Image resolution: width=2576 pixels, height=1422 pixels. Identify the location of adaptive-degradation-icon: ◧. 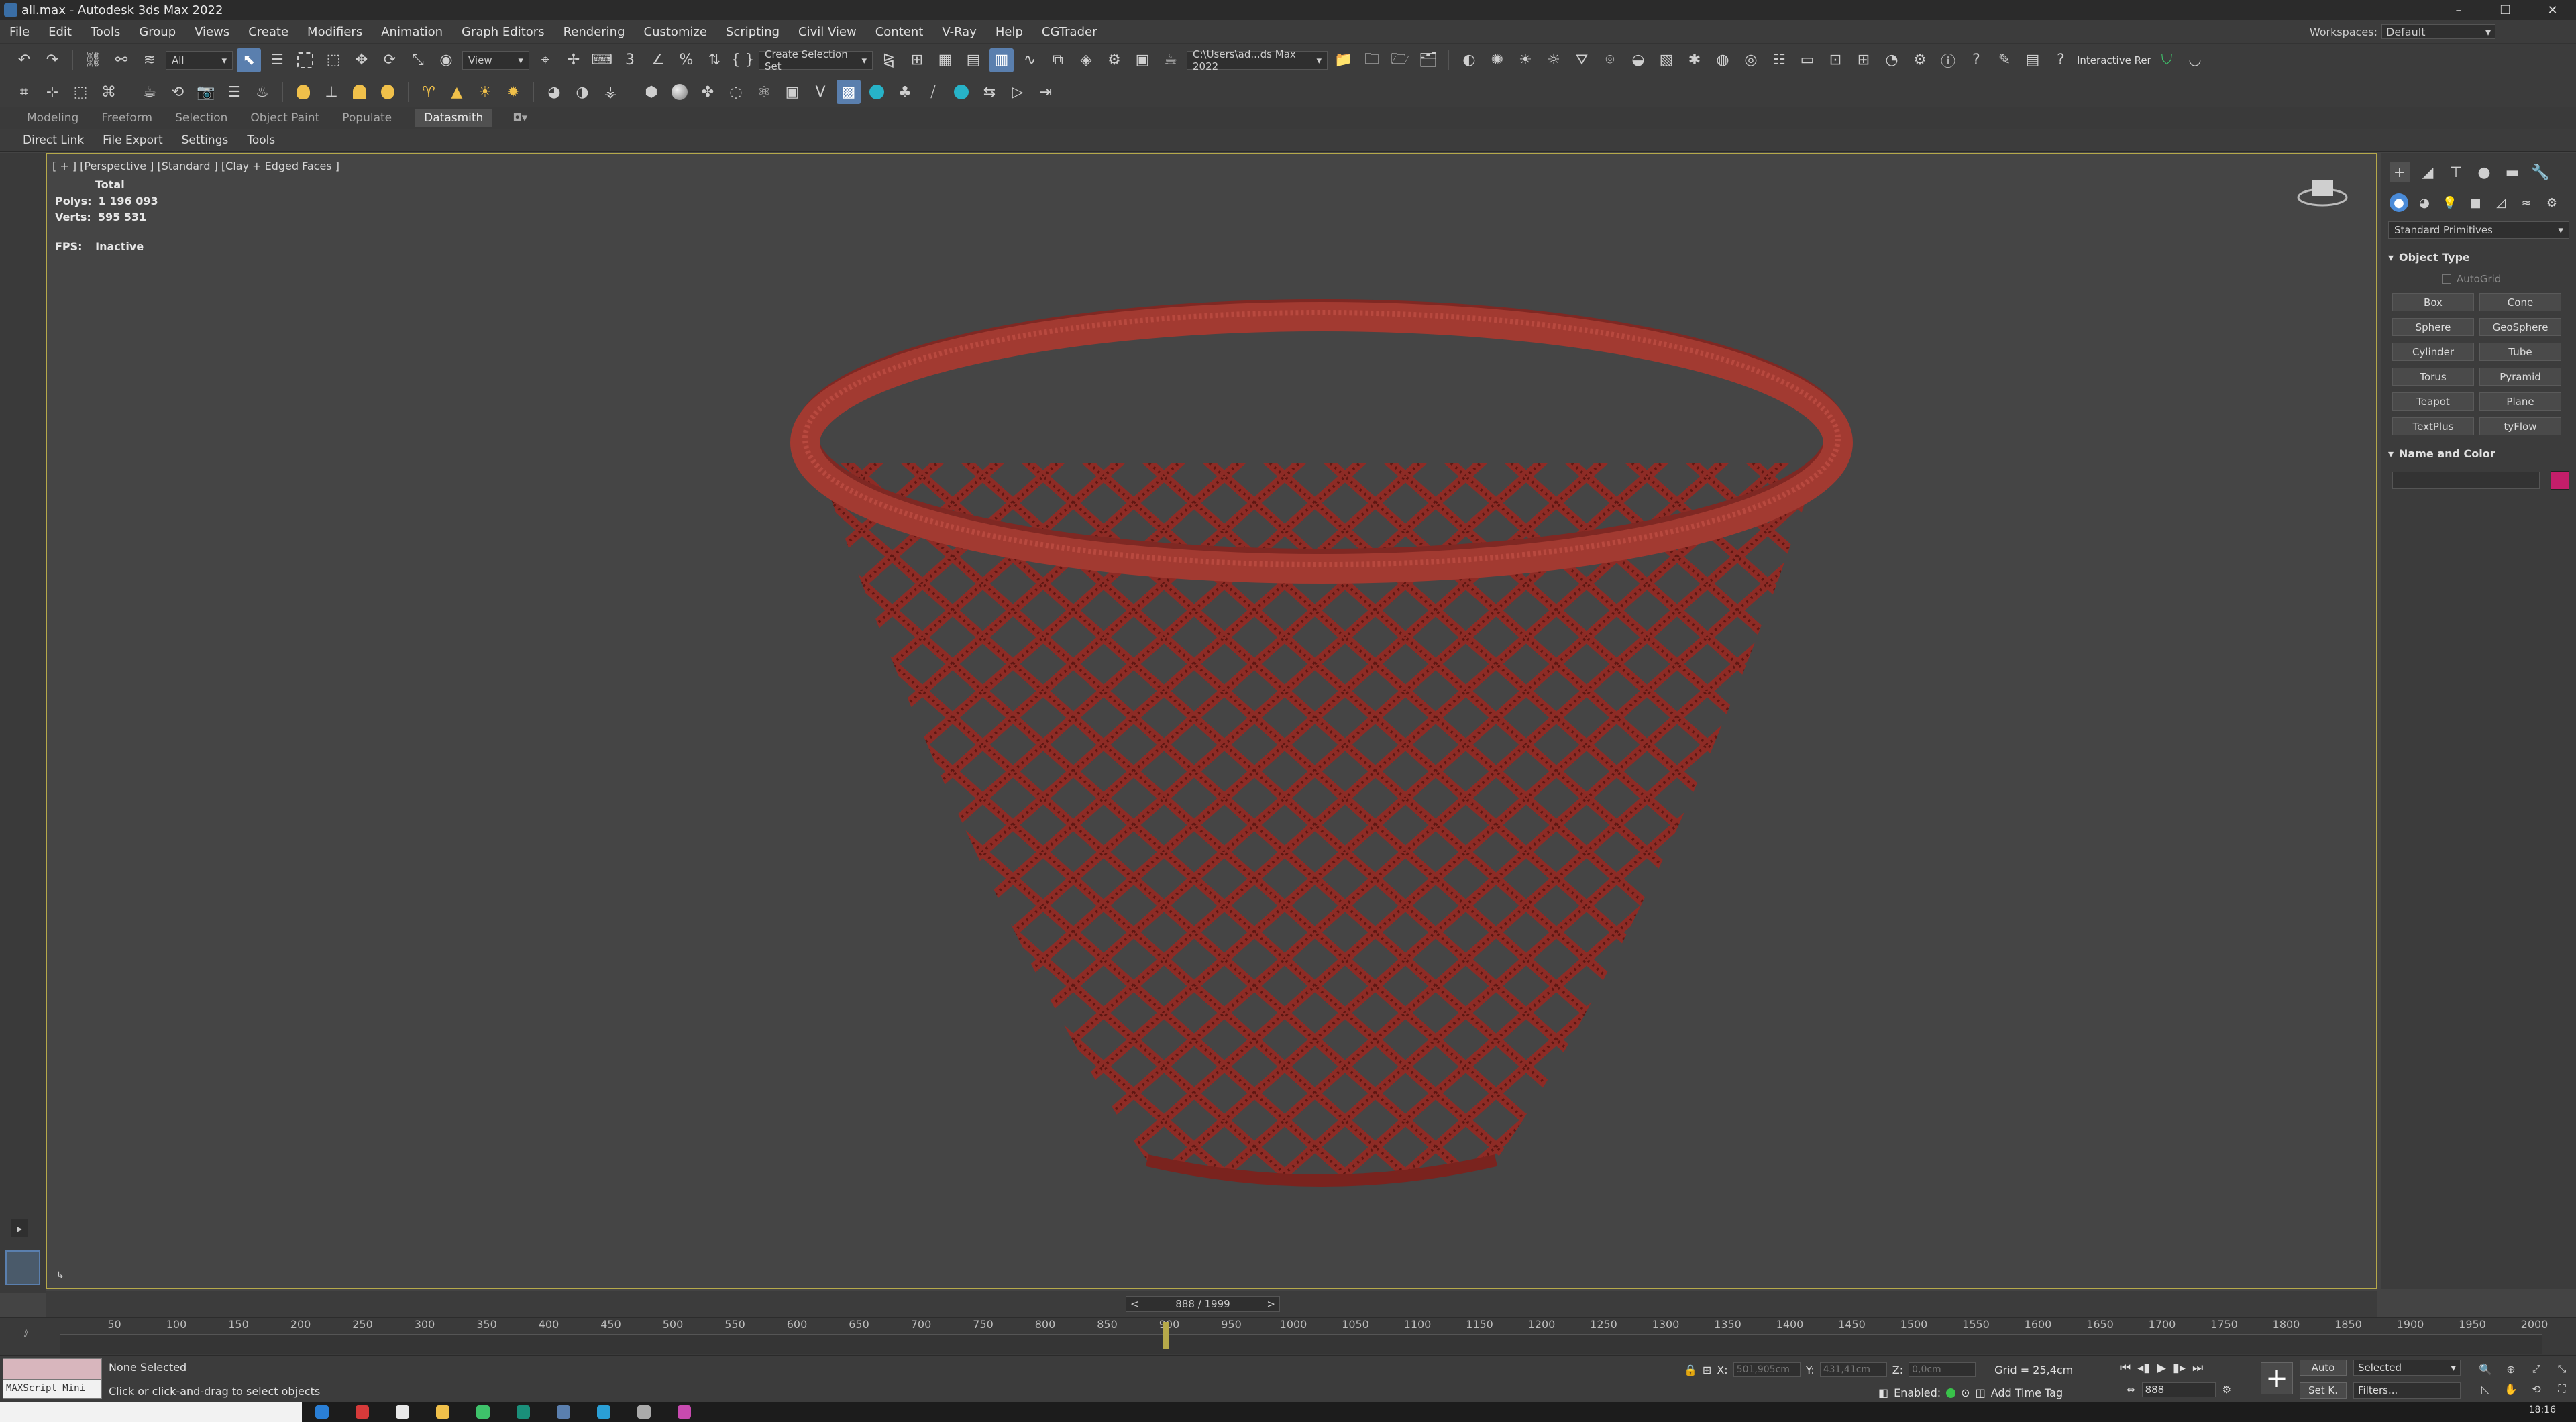
(1883, 1393).